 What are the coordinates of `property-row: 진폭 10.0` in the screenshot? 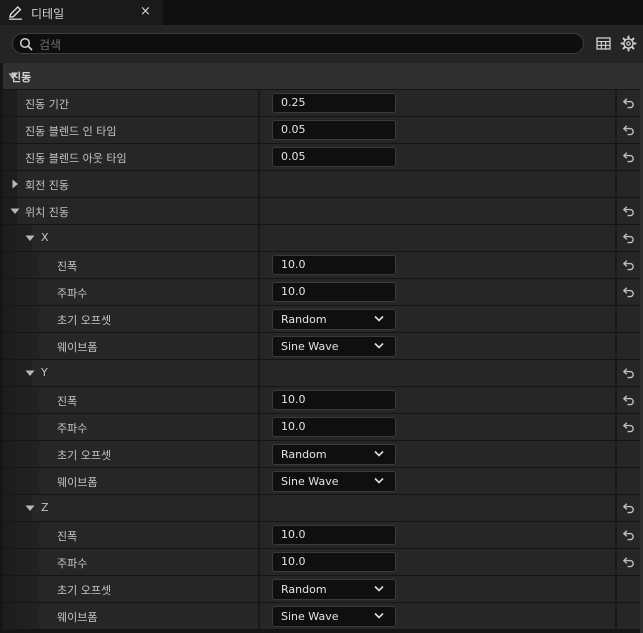 It's located at (321, 400).